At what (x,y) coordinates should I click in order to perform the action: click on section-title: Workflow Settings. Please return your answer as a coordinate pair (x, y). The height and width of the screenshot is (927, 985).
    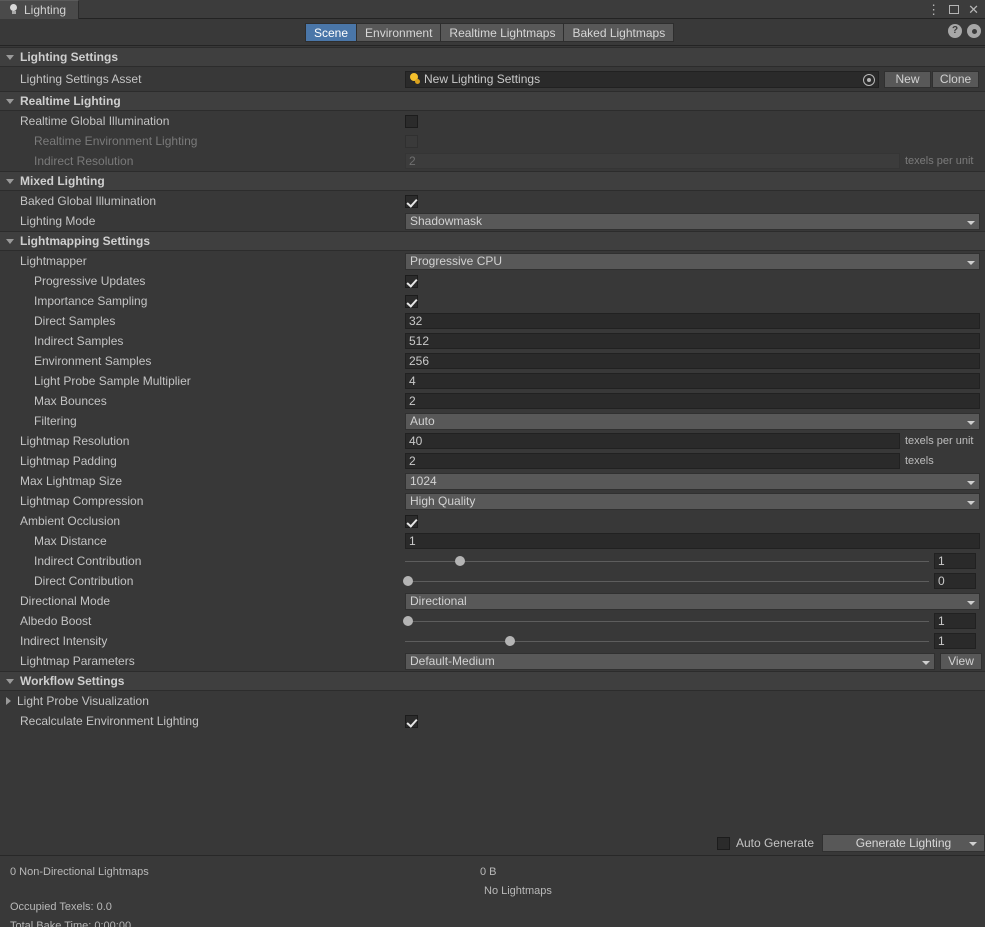
    Looking at the image, I should click on (72, 681).